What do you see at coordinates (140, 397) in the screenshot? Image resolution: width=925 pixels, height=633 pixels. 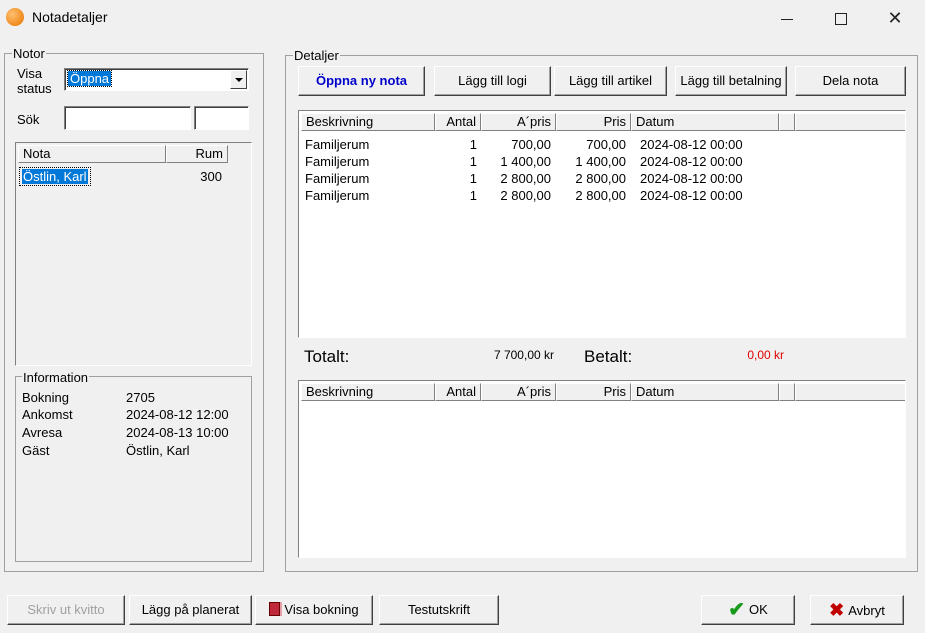 I see `bokning-value: 2705` at bounding box center [140, 397].